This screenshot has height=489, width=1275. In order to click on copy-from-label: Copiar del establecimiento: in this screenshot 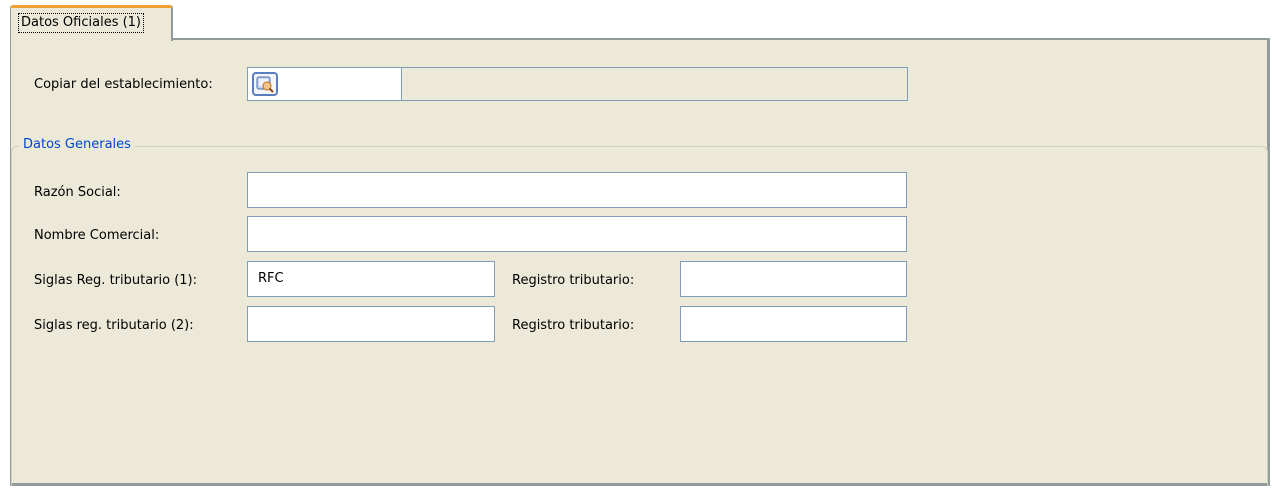, I will do `click(123, 84)`.